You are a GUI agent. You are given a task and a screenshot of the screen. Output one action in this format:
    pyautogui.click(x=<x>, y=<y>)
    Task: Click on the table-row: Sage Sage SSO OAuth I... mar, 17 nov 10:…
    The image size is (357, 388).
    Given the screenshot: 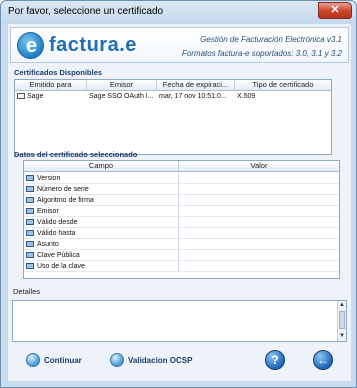 What is the action you would take?
    pyautogui.click(x=173, y=97)
    